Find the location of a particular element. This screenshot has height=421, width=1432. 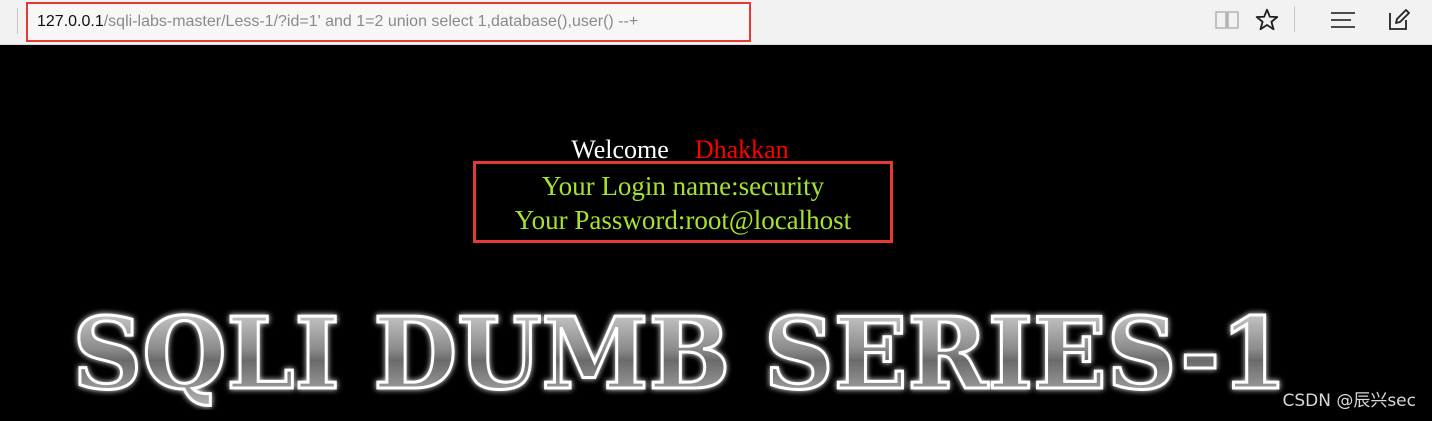

reading-view-icon is located at coordinates (1227, 20).